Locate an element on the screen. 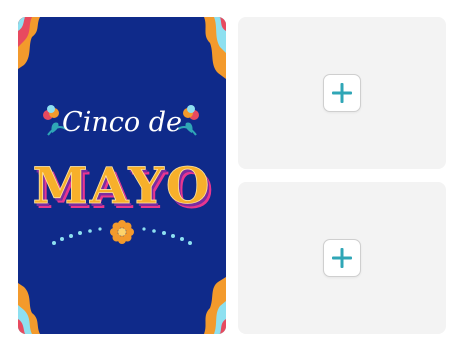 This screenshot has width=464, height=352. card-headline: MAYO is located at coordinates (122, 185).